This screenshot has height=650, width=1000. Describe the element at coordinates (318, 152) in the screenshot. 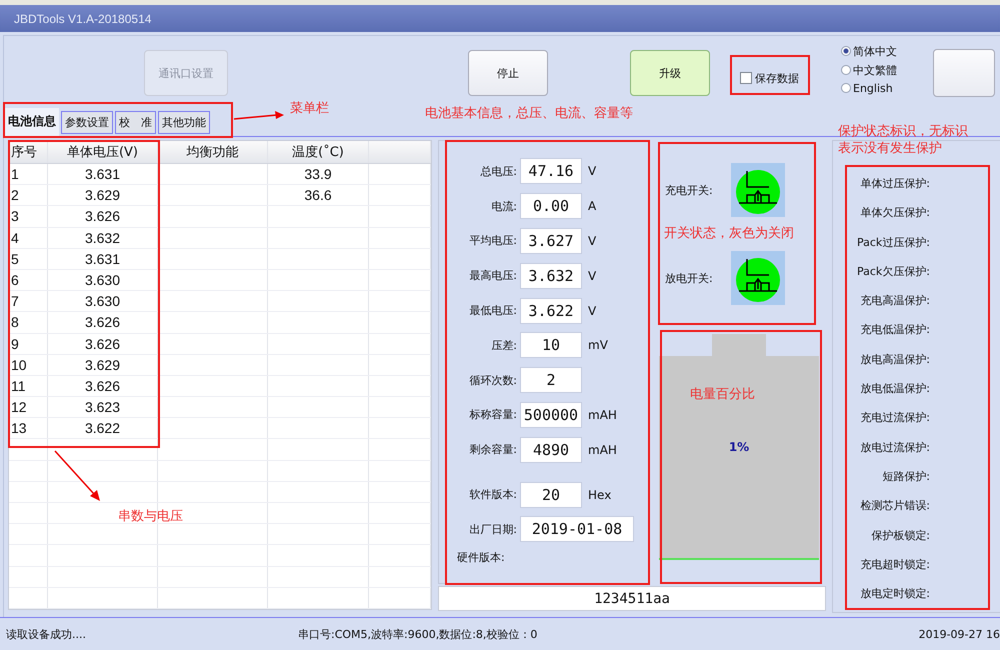

I see `column-header: 温度(˚C)` at that location.